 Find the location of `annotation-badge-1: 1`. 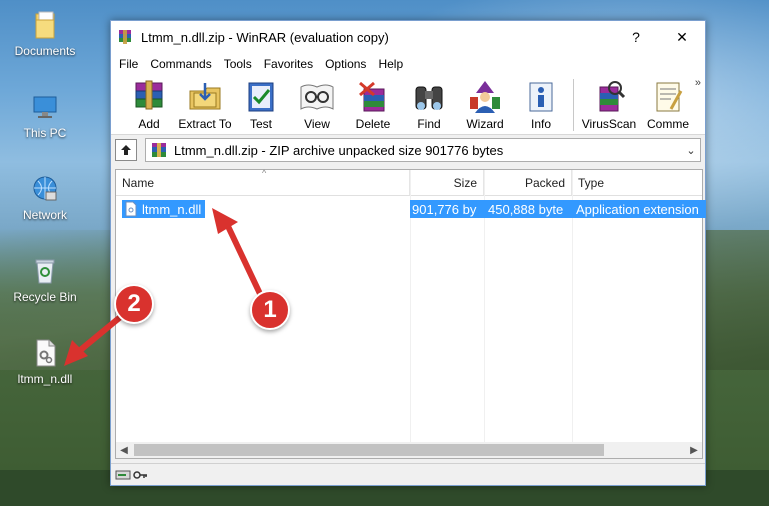

annotation-badge-1: 1 is located at coordinates (270, 310).